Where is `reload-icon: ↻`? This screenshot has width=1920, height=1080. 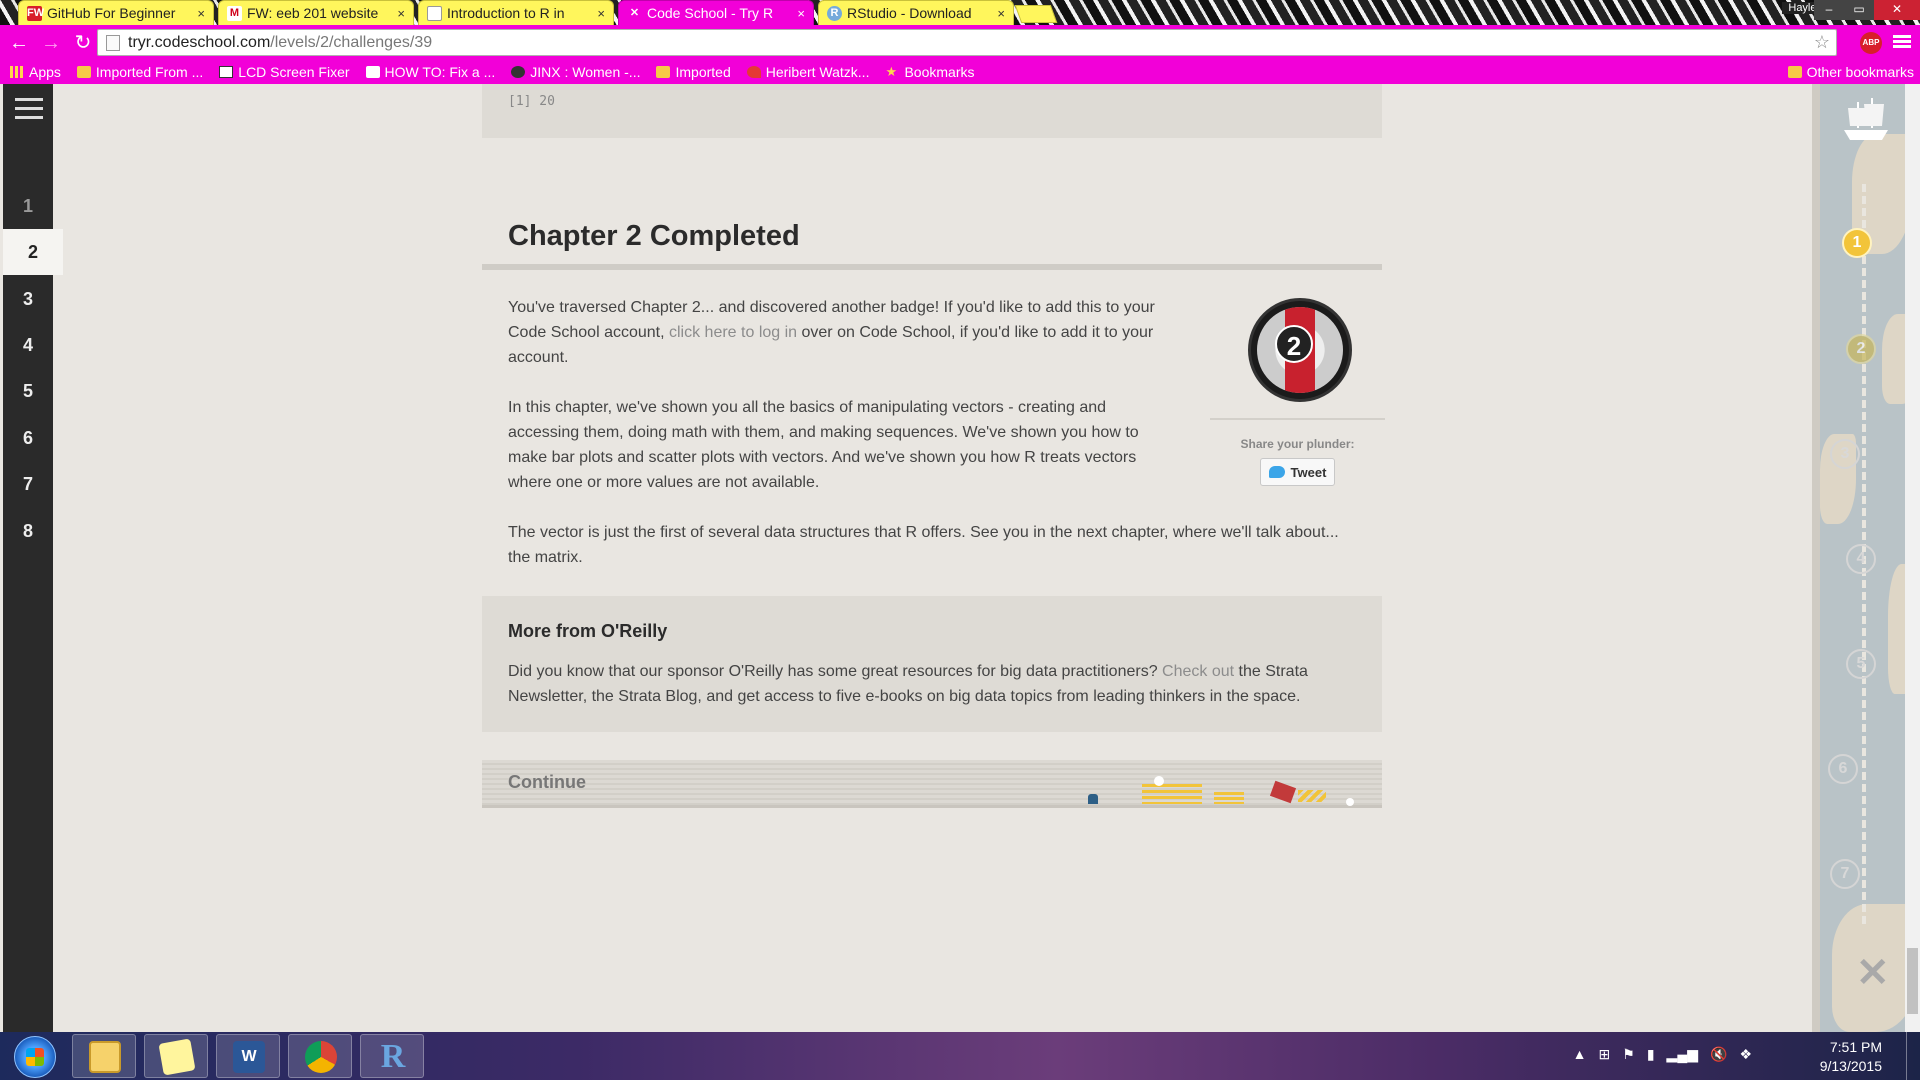
reload-icon: ↻ is located at coordinates (83, 43).